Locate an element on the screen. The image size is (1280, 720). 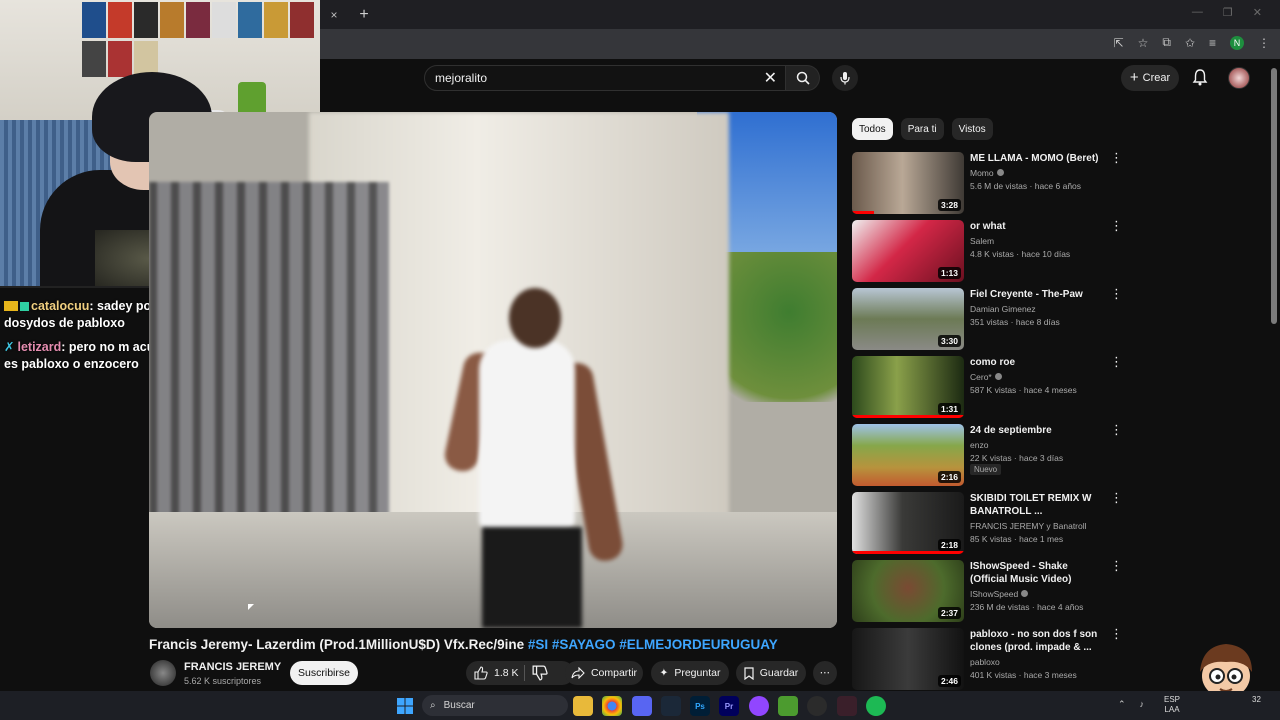
search-input: mejoralito ✕ is located at coordinates (605, 78).